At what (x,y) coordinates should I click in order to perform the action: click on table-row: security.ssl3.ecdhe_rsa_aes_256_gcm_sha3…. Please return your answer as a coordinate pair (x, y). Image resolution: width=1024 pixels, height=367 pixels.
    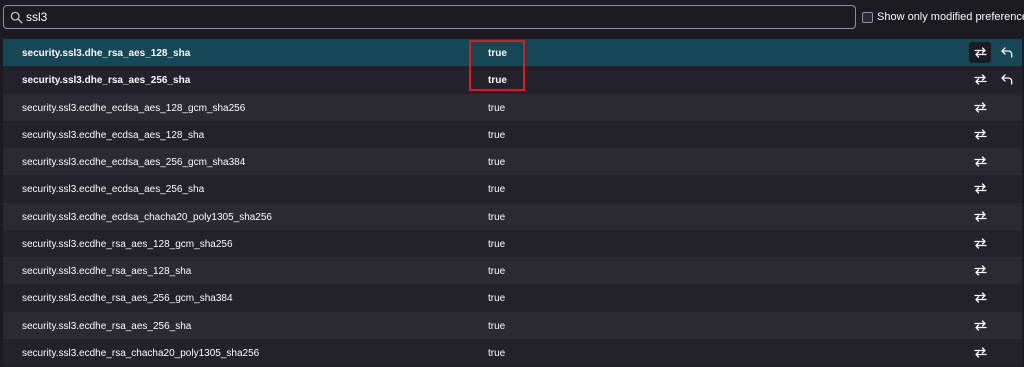
    Looking at the image, I should click on (512, 298).